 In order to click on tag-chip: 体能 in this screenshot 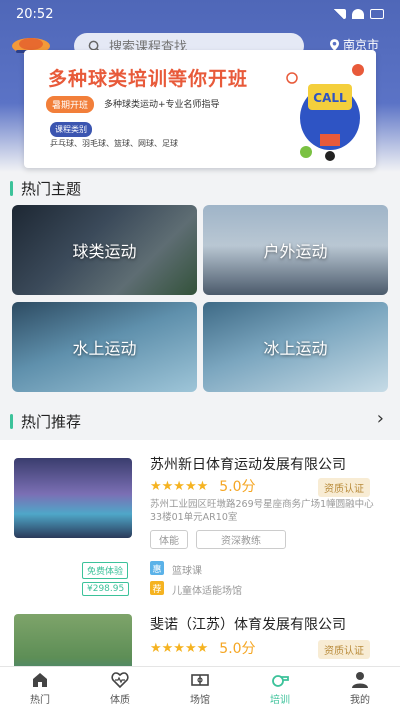, I will do `click(169, 539)`.